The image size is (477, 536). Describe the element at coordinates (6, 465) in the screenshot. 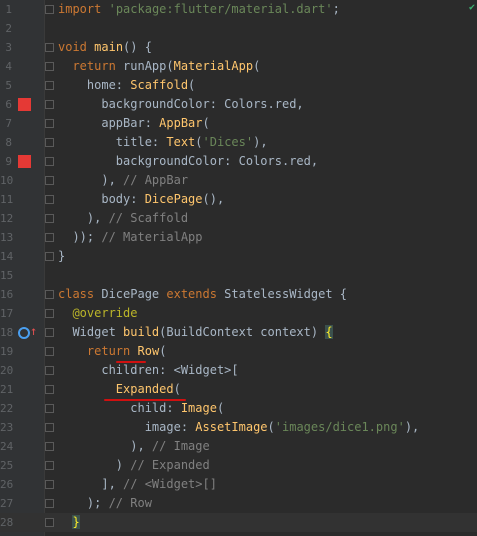

I see `line-number: 25` at that location.